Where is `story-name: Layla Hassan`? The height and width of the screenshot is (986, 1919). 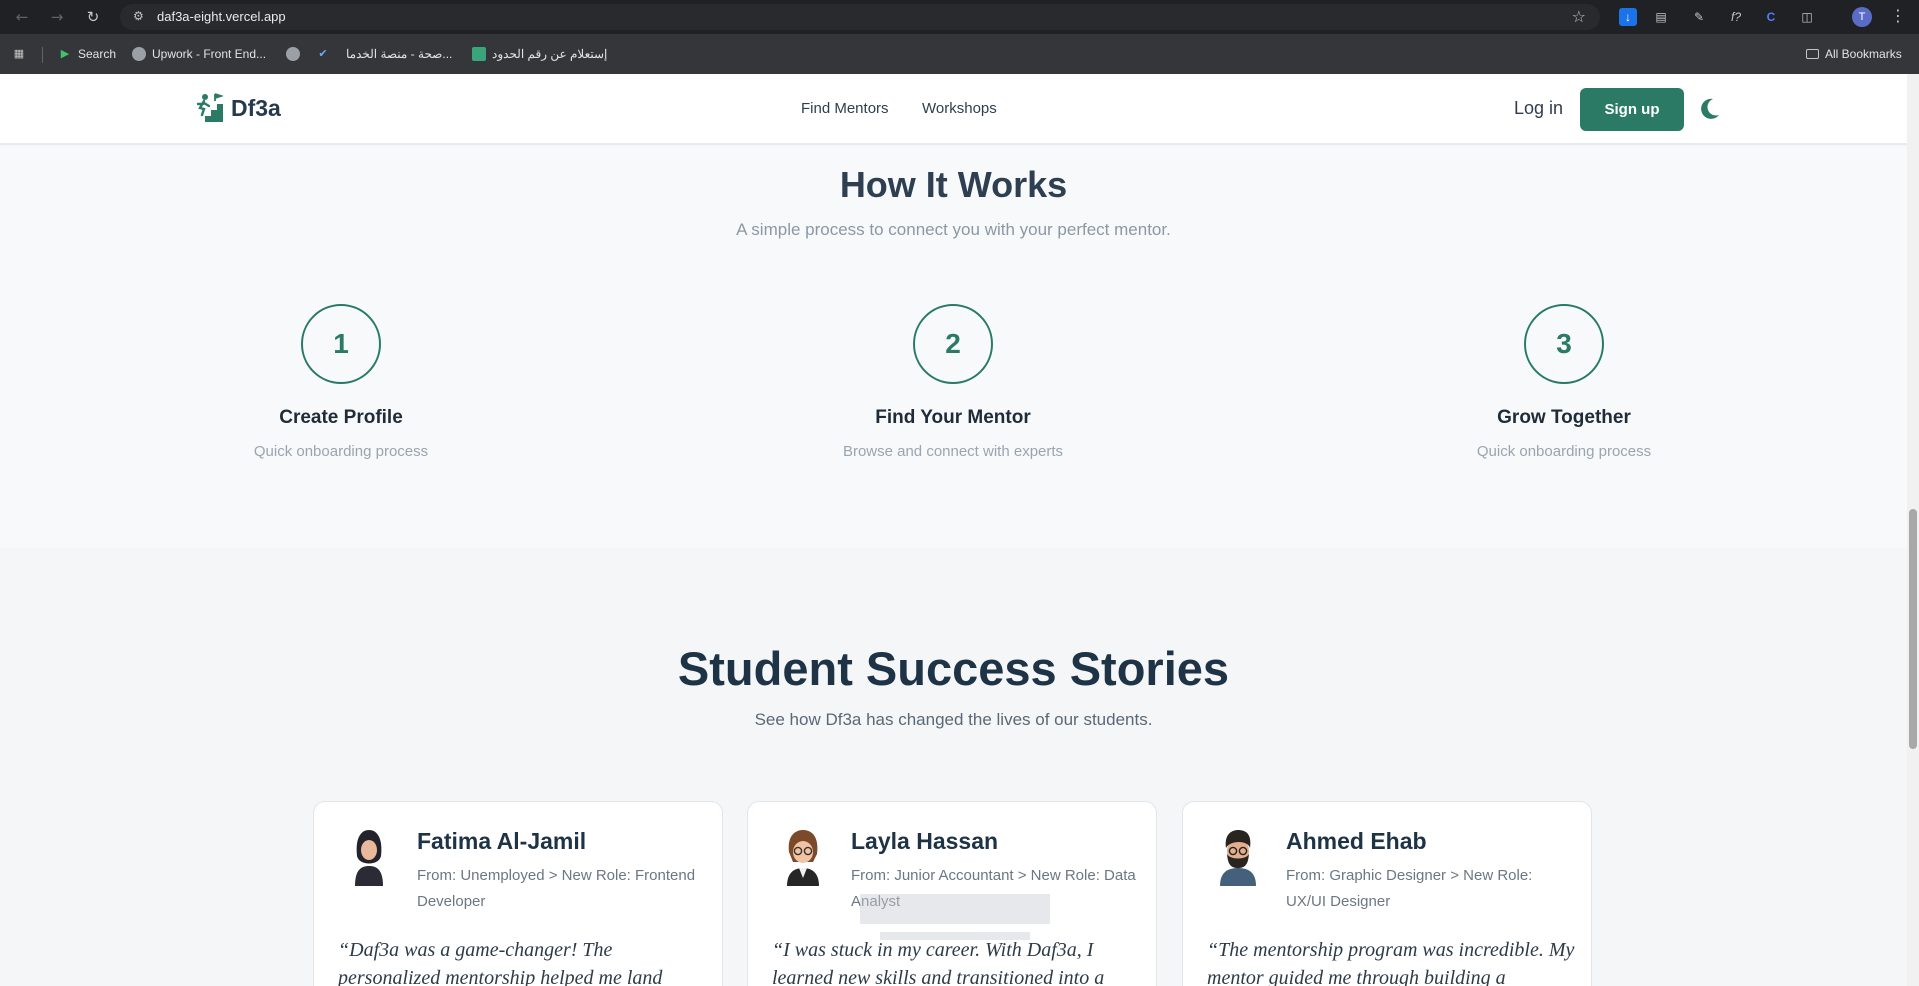
story-name: Layla Hassan is located at coordinates (925, 841).